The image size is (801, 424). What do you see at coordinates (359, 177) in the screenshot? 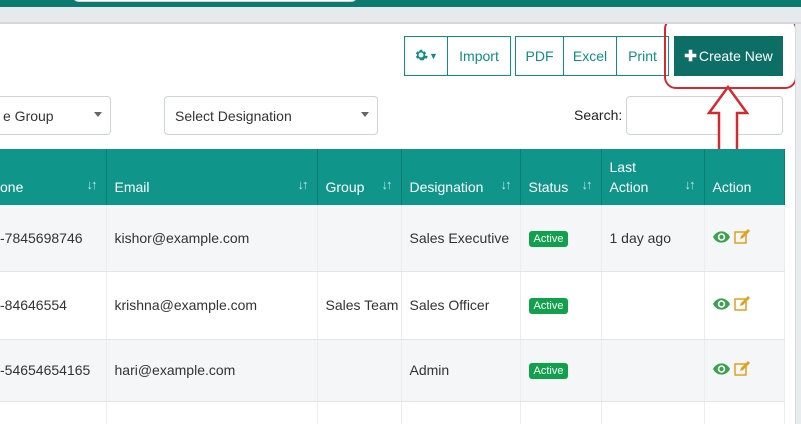
I see `column-header-group: Group ↓↑` at bounding box center [359, 177].